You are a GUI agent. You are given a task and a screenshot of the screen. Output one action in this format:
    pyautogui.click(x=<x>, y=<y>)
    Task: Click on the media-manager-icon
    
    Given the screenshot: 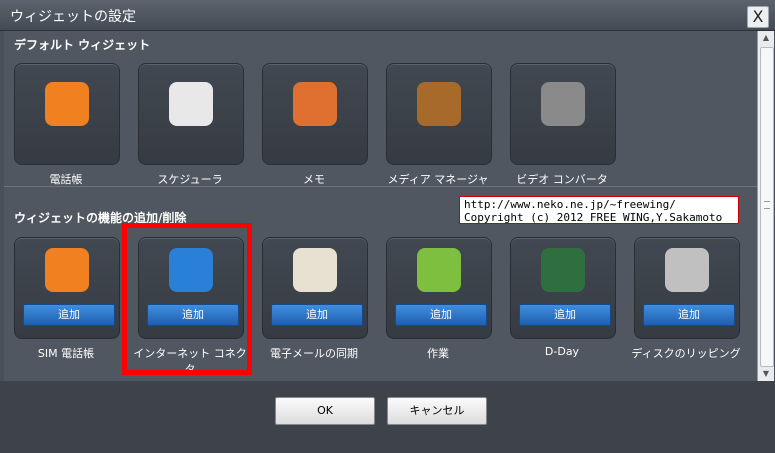 What is the action you would take?
    pyautogui.click(x=439, y=104)
    